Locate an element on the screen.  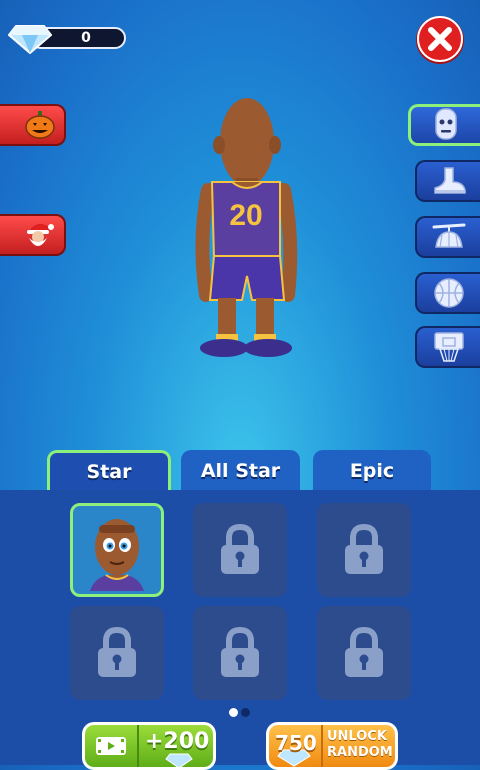
category-shoe-button is located at coordinates (447, 181).